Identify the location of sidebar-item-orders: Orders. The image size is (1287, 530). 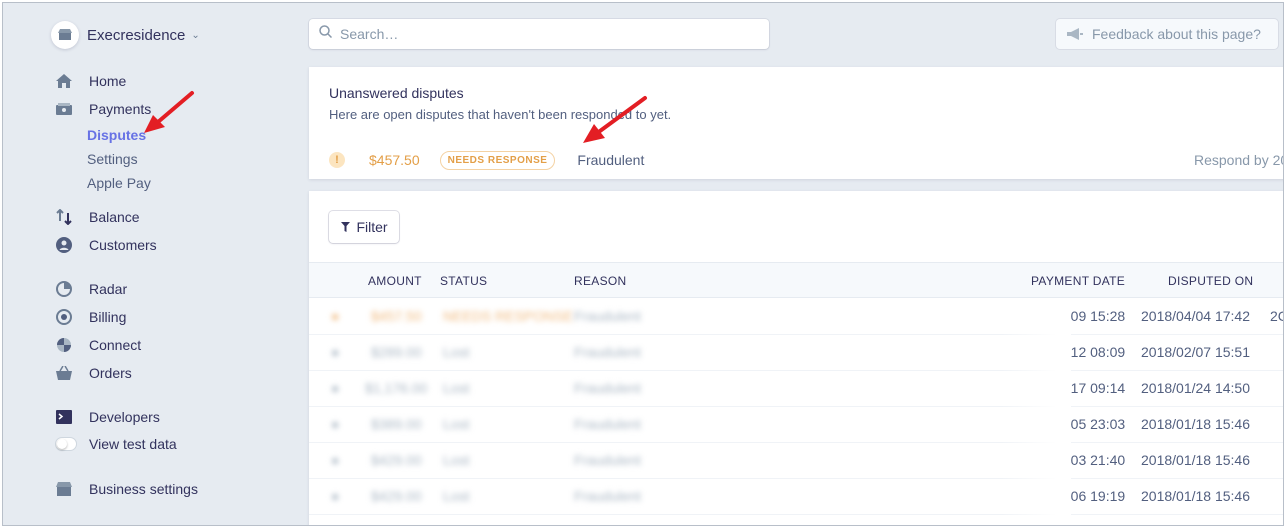
(93, 373).